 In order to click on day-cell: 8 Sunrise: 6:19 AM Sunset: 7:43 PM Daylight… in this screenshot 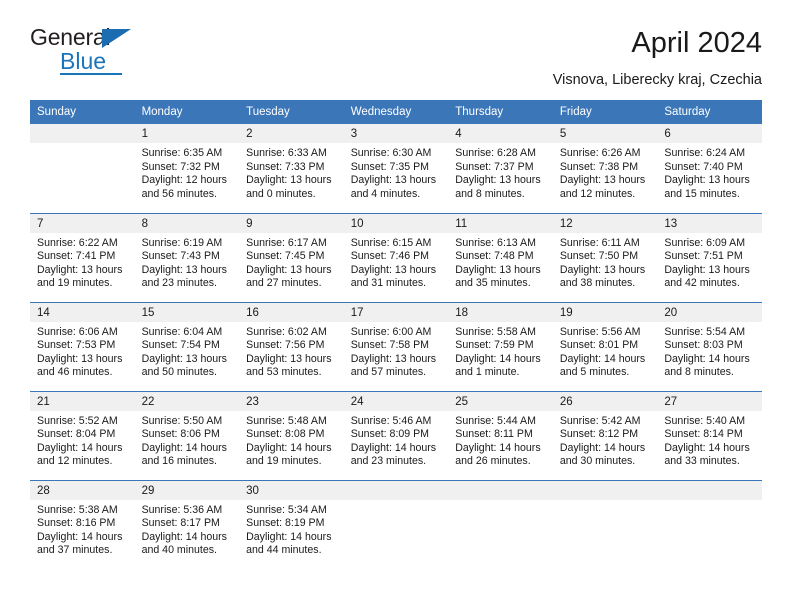, I will do `click(187, 257)`.